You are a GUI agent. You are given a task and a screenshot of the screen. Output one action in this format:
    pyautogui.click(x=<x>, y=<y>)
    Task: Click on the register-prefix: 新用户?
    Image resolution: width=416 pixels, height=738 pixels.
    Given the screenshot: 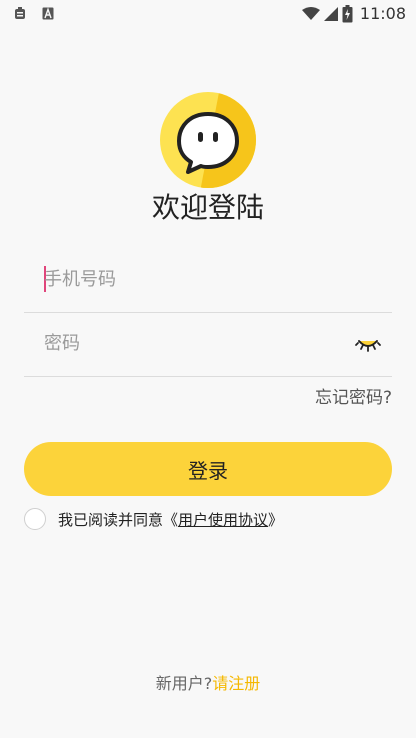 What is the action you would take?
    pyautogui.click(x=184, y=683)
    